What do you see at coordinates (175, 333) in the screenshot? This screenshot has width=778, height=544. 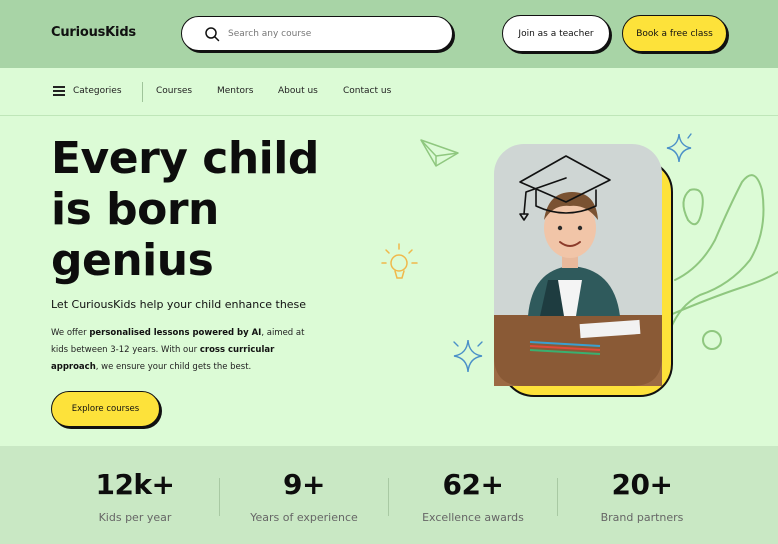 I see `desc-highlight: personalised lessons powered by AI` at bounding box center [175, 333].